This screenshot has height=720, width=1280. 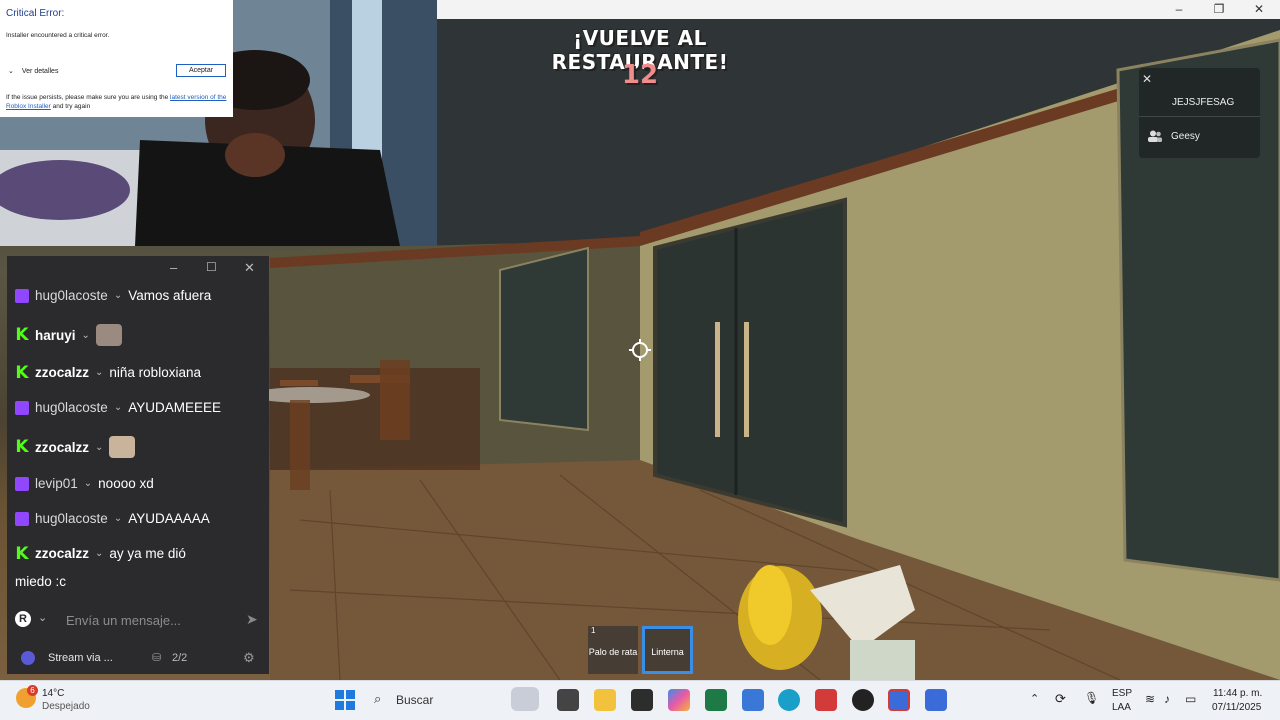 I want to click on chat-message: hug0lacoste ⌄ AYUDAAAAA, so click(x=112, y=518).